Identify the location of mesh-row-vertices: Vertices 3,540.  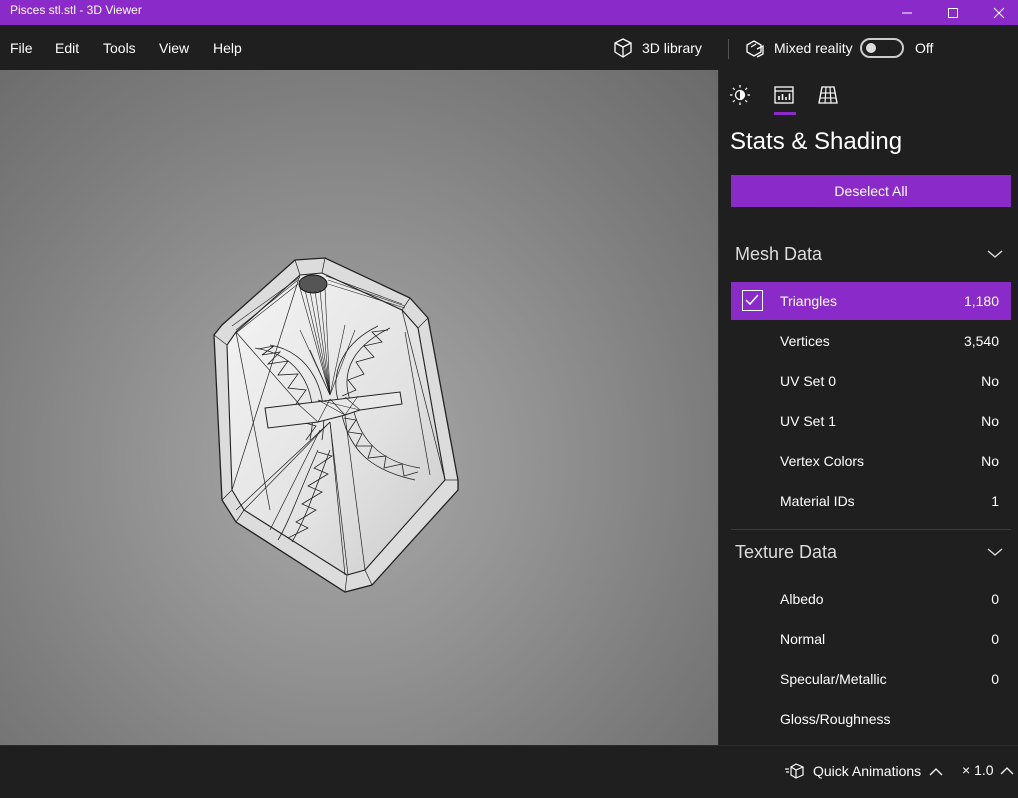
(871, 341).